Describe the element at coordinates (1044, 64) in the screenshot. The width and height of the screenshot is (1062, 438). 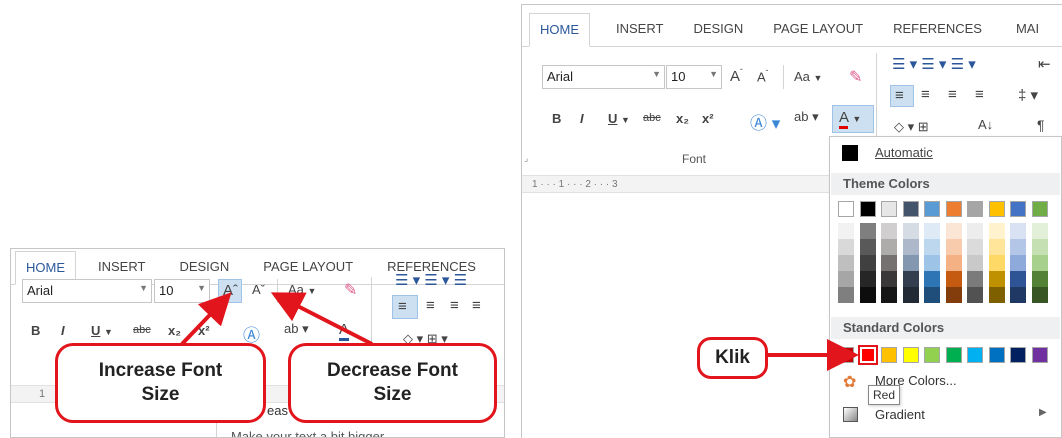
I see `indent-icon: ⇤` at that location.